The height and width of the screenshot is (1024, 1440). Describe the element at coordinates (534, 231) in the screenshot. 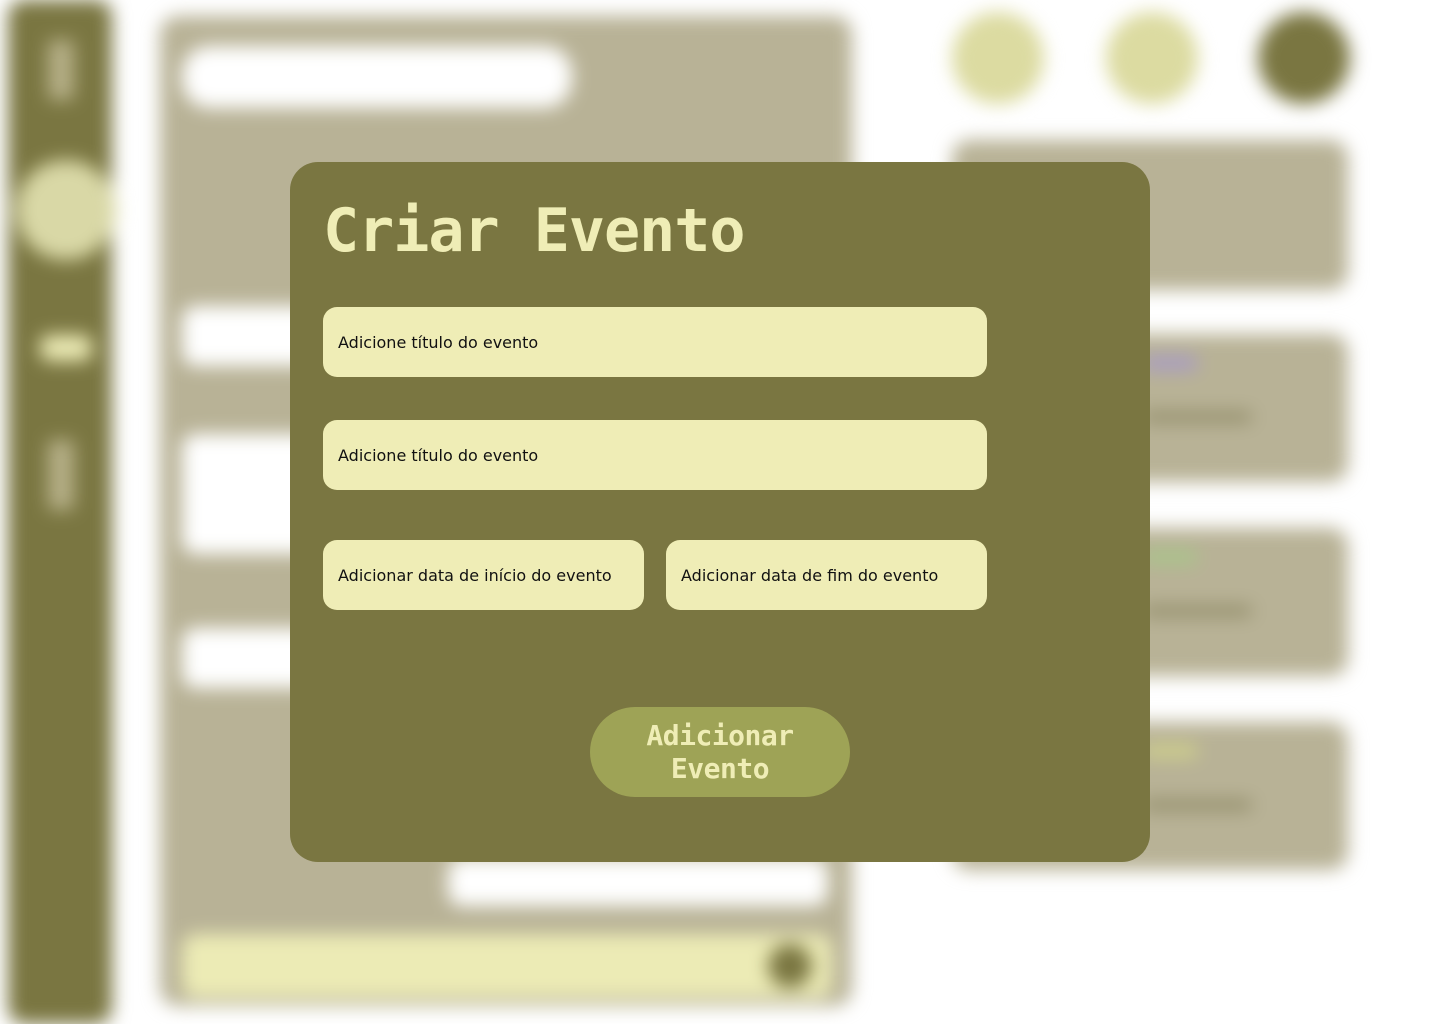

I see `modal-title: Criar Evento` at that location.